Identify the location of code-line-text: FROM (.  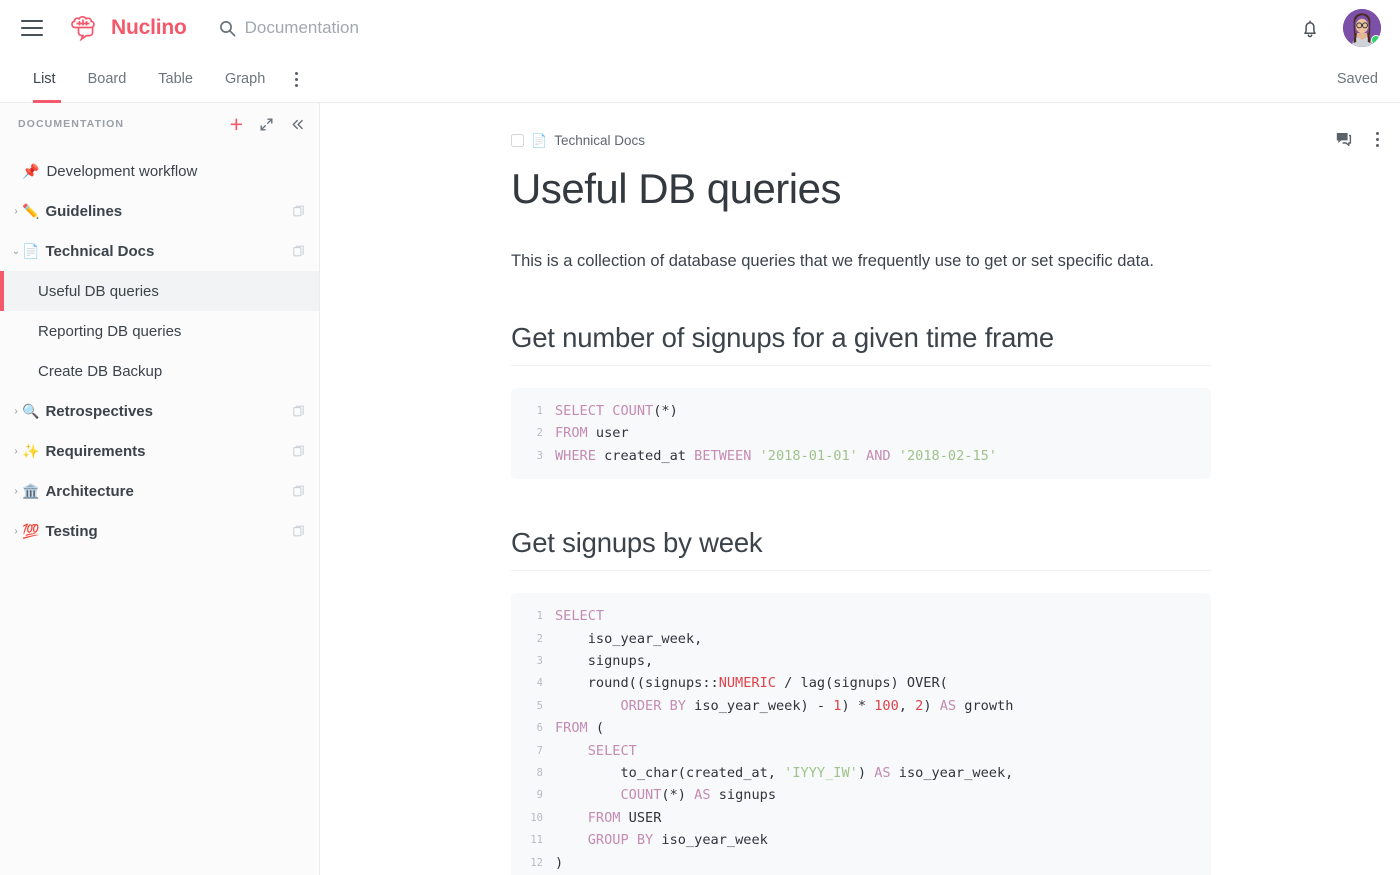
(580, 728).